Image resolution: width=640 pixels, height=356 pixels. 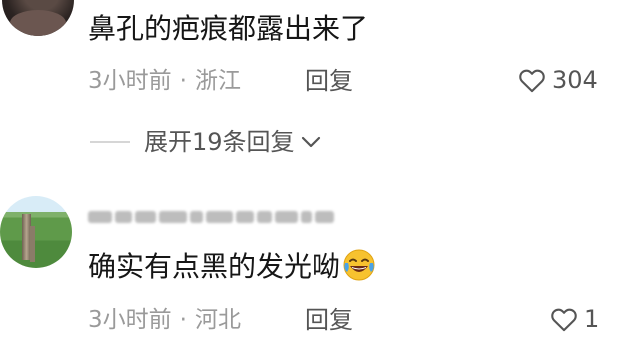 What do you see at coordinates (575, 80) in the screenshot?
I see `like-count: 304` at bounding box center [575, 80].